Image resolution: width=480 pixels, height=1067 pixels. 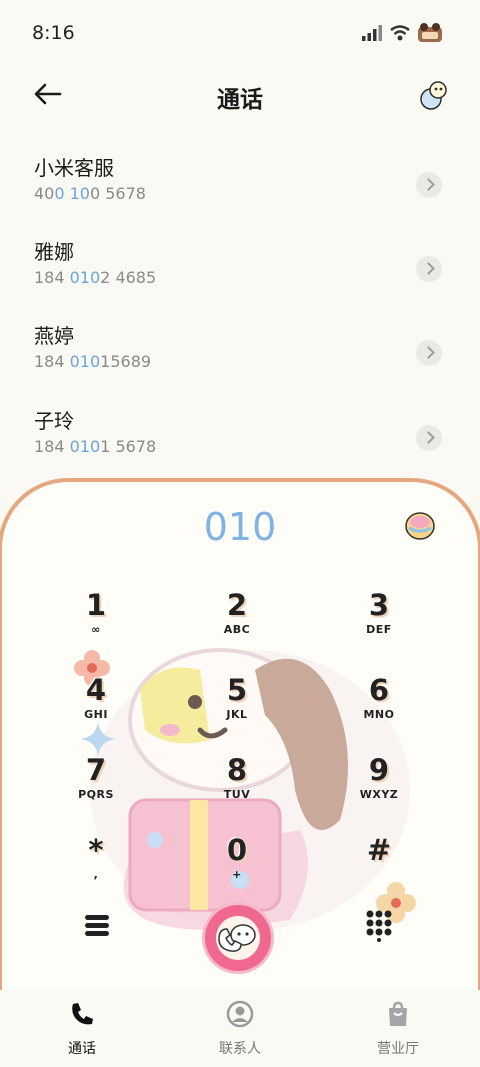 I want to click on key-star: *,, so click(x=96, y=868).